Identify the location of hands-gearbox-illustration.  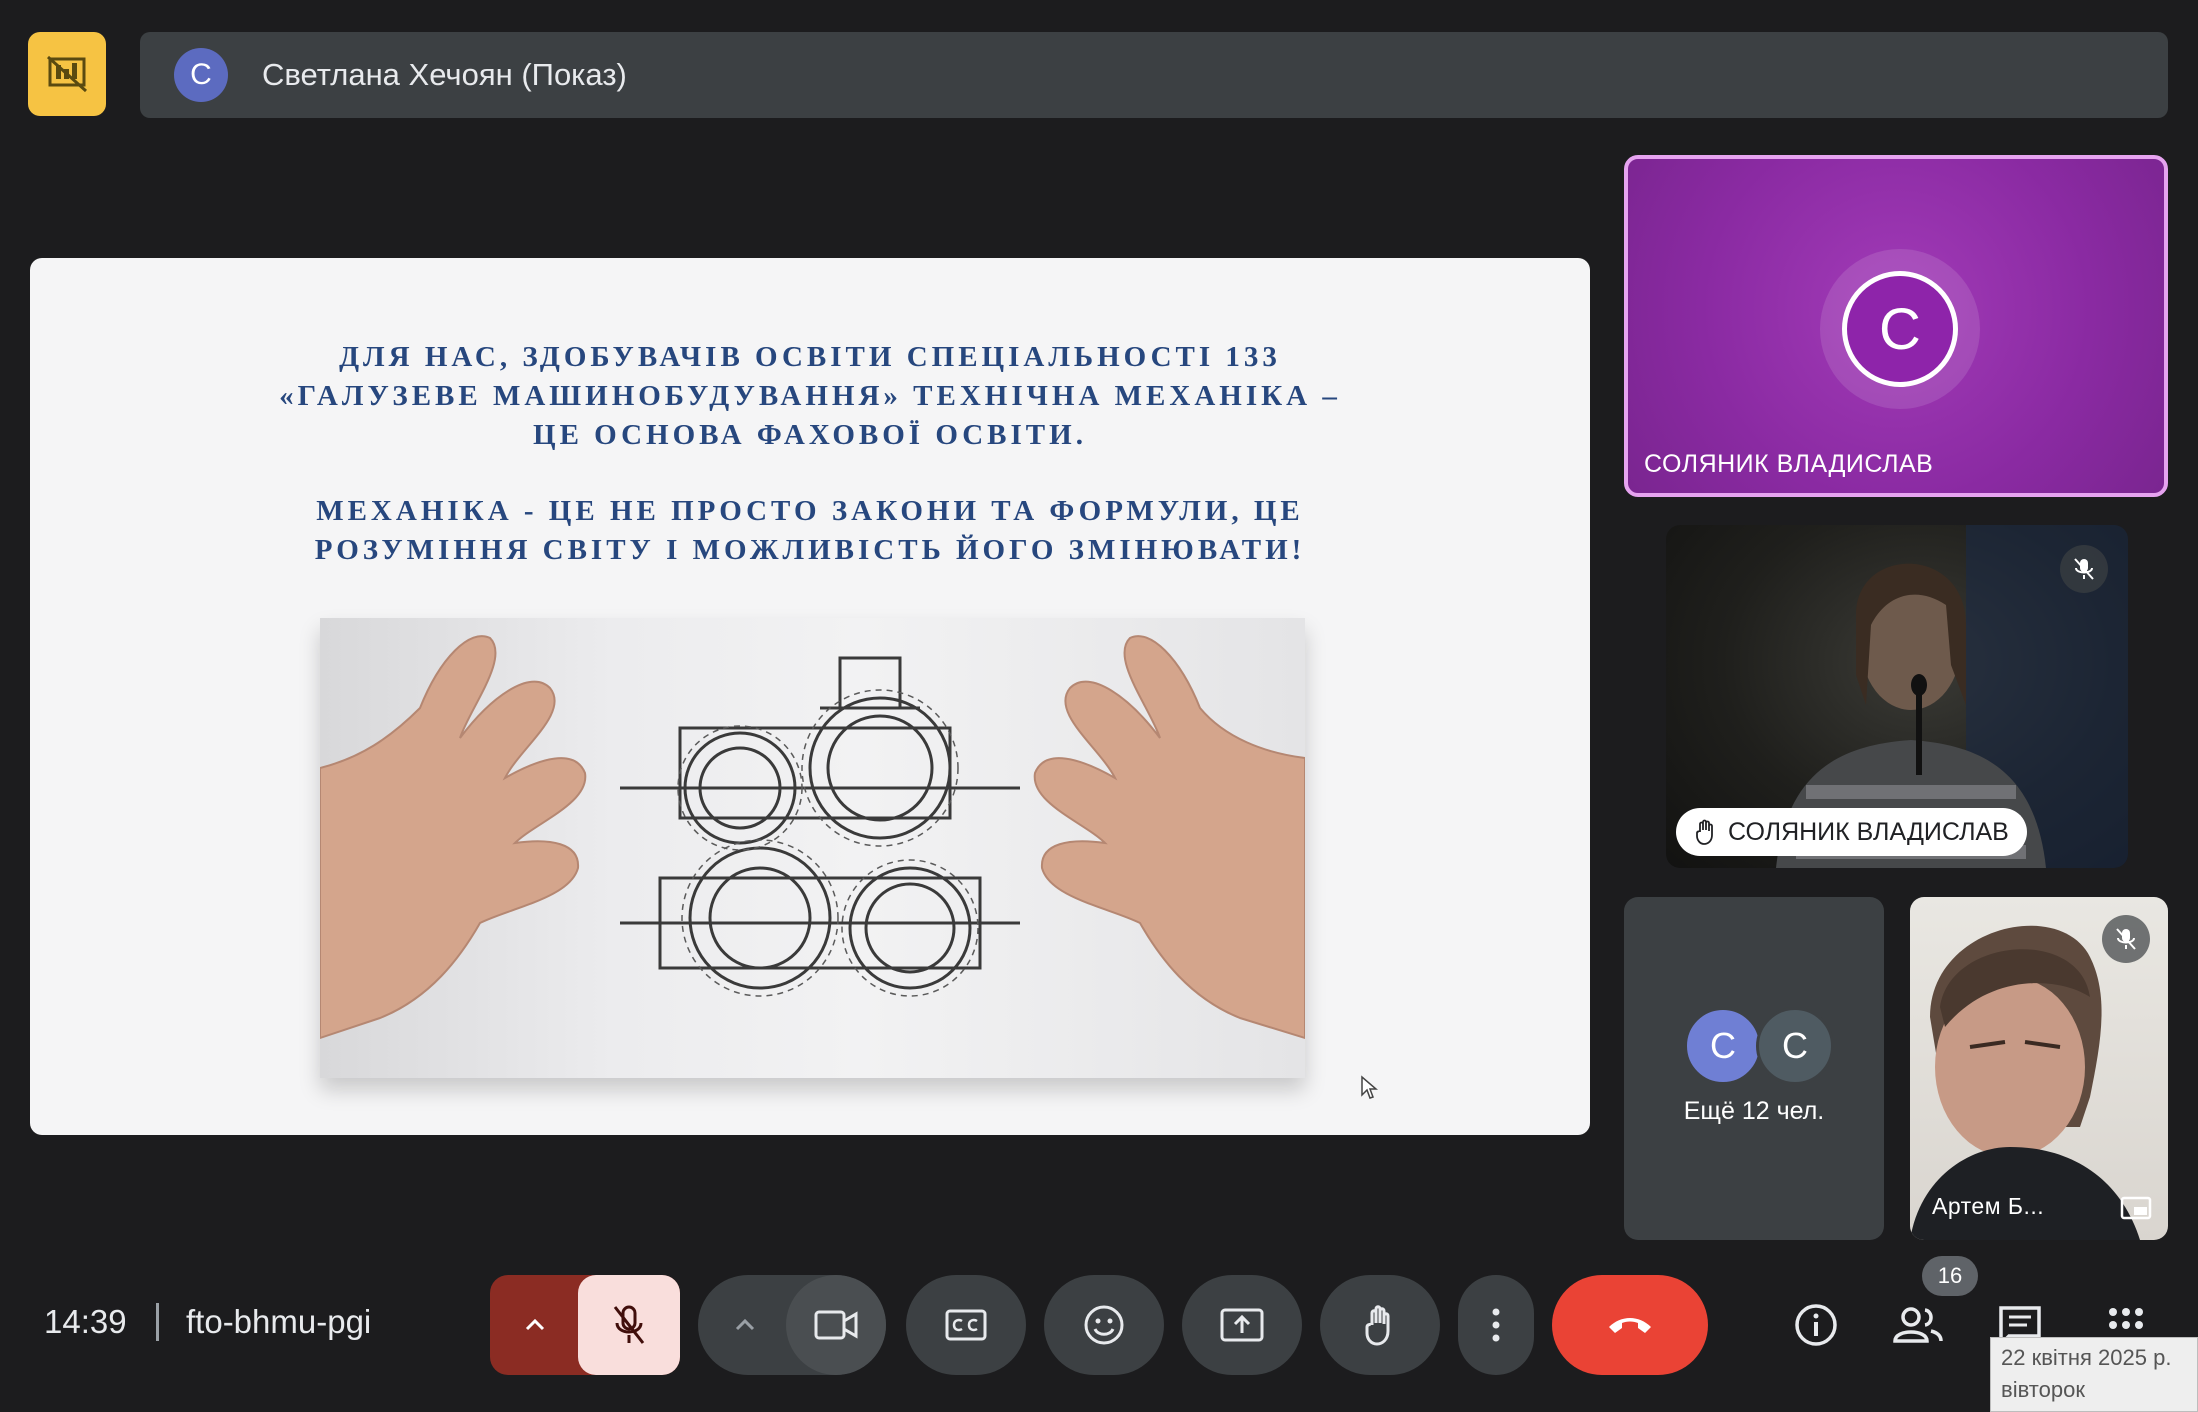
(812, 837).